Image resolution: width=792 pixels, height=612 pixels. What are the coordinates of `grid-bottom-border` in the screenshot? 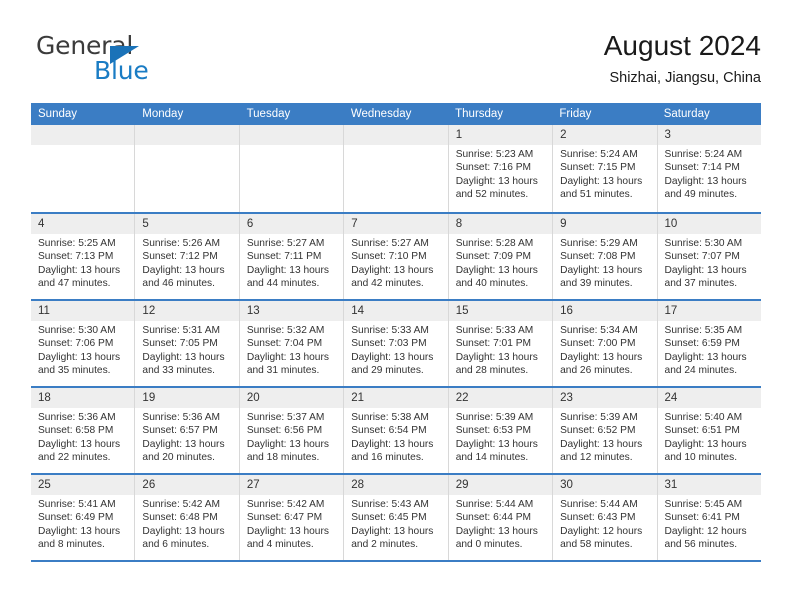 It's located at (396, 561).